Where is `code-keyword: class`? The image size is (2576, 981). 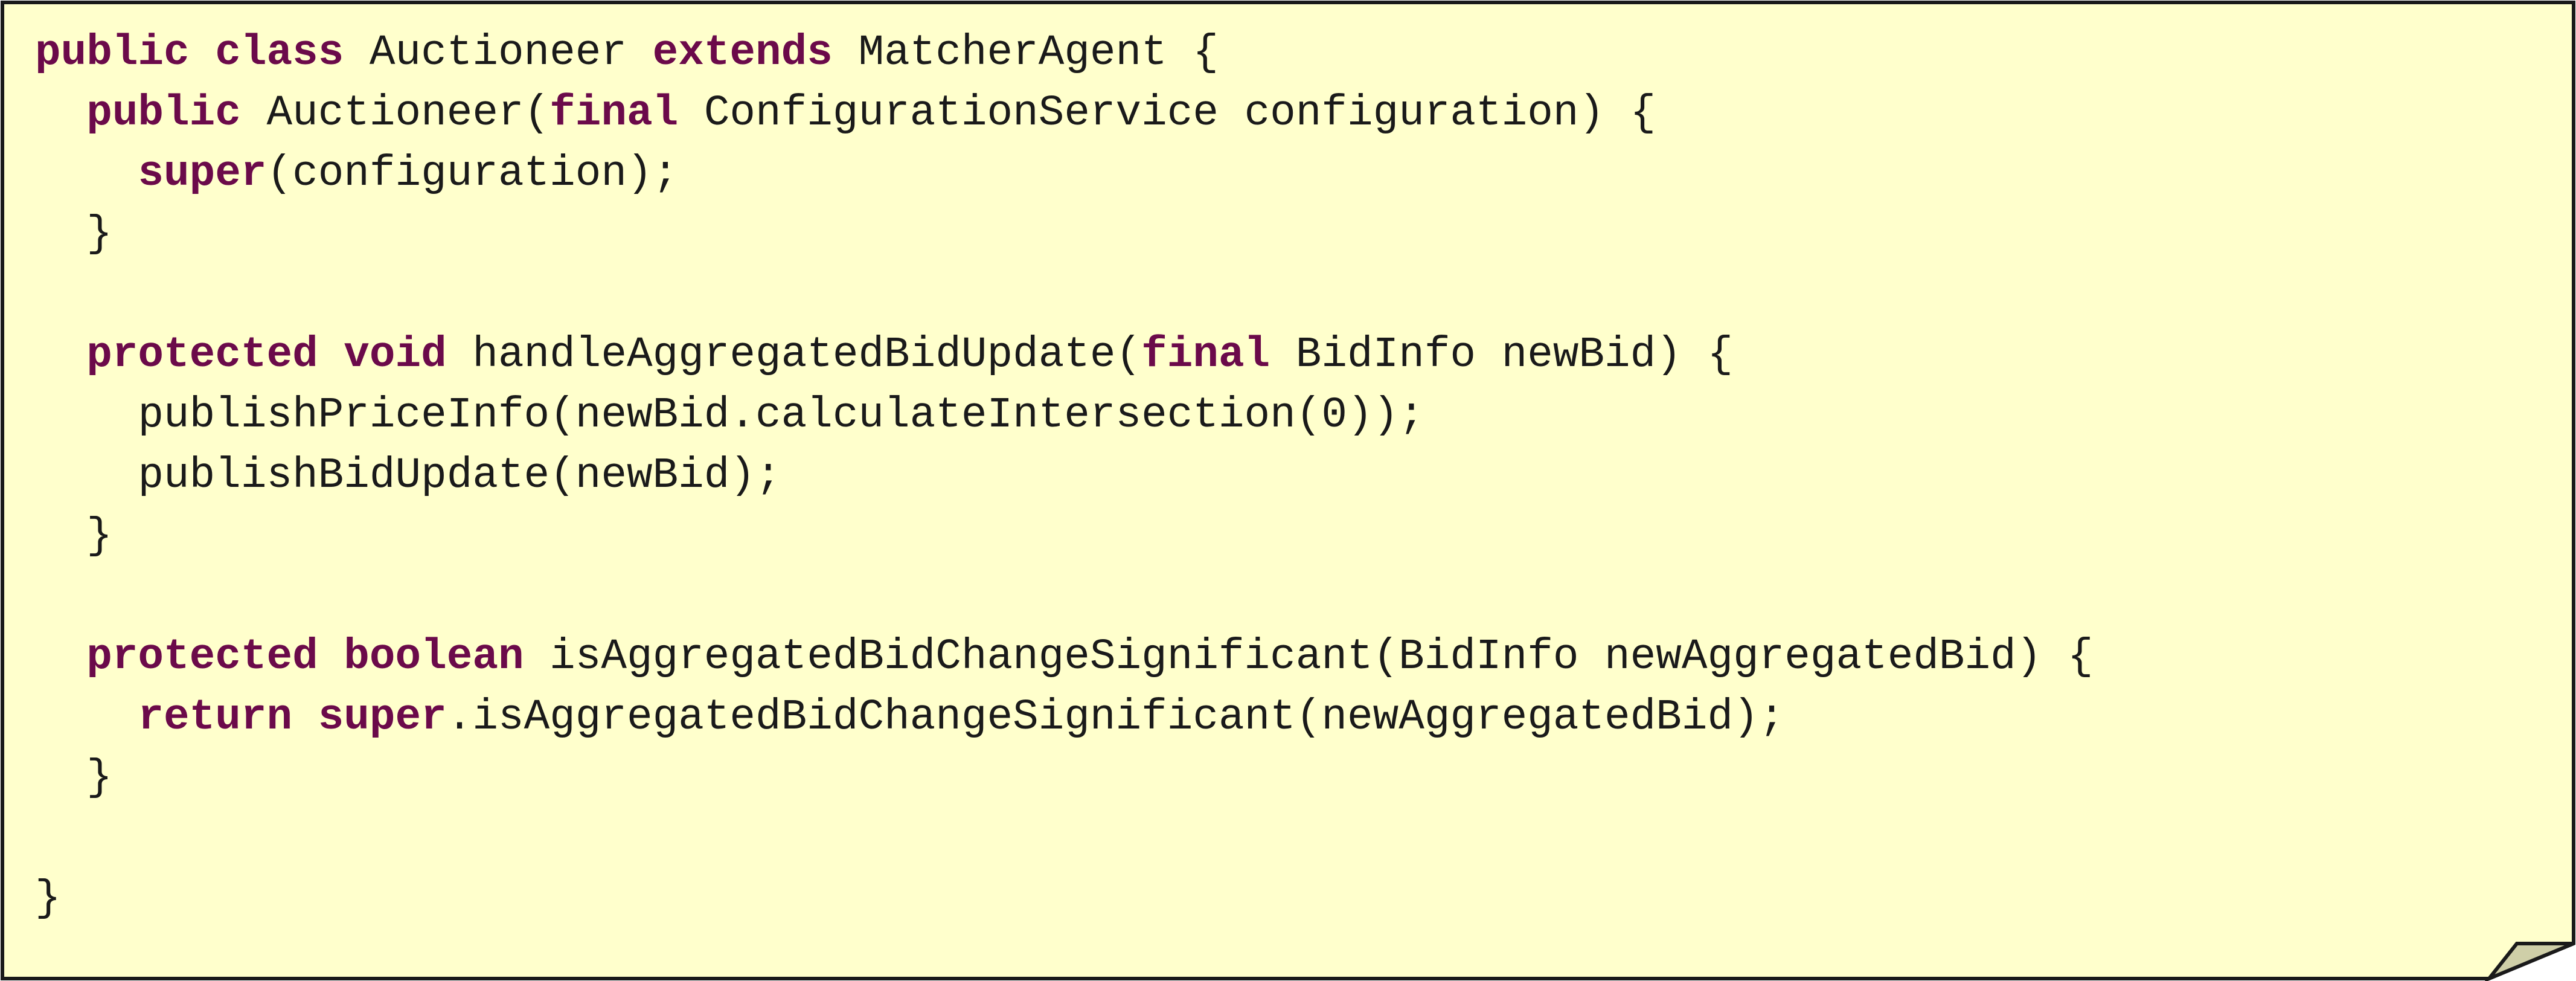
code-keyword: class is located at coordinates (279, 53).